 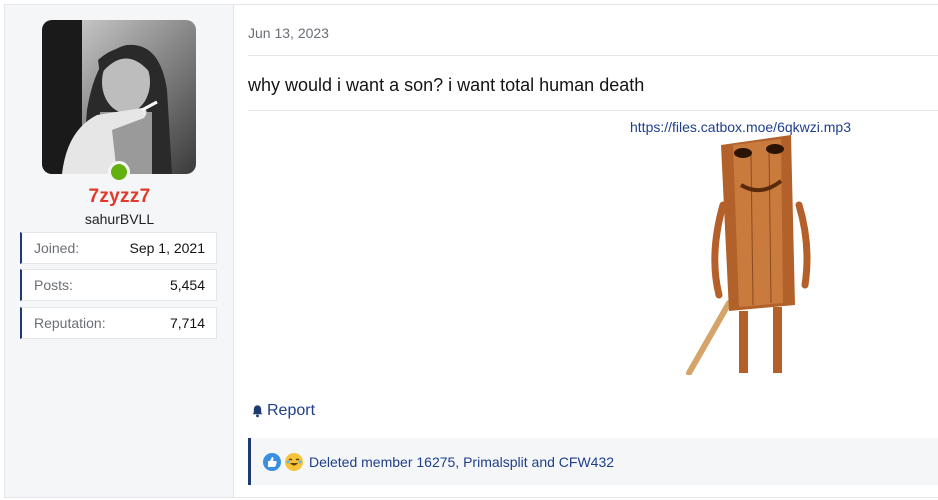 What do you see at coordinates (57, 248) in the screenshot?
I see `stat-label: Joined:` at bounding box center [57, 248].